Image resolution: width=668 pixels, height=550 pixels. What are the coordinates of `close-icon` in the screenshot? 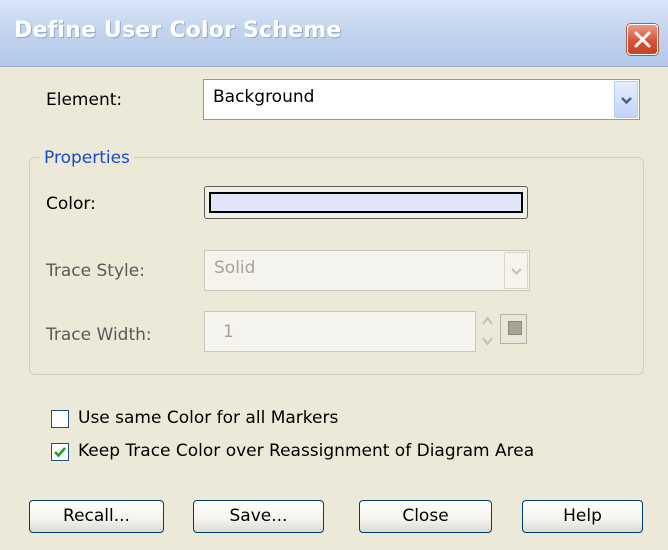 It's located at (642, 39).